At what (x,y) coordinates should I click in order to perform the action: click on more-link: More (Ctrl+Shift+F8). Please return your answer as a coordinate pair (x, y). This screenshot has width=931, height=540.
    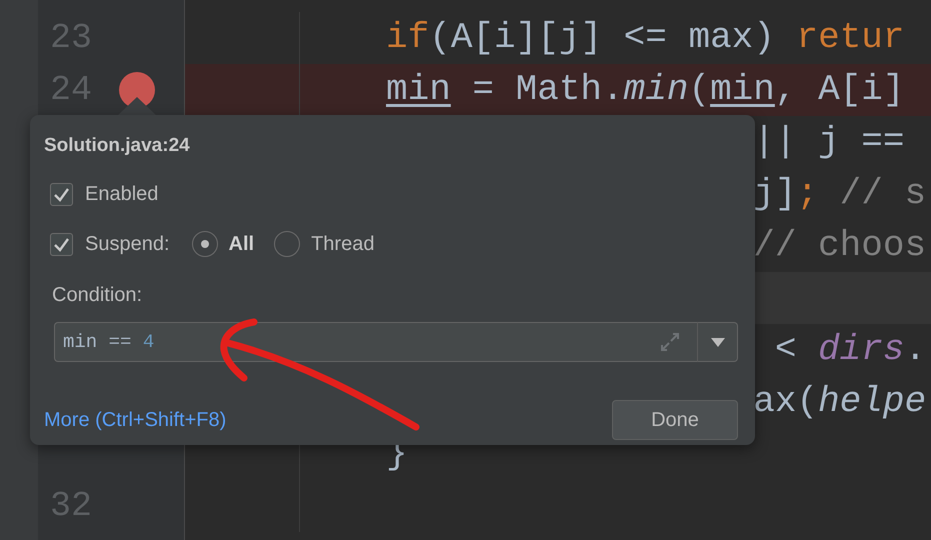
    Looking at the image, I should click on (135, 420).